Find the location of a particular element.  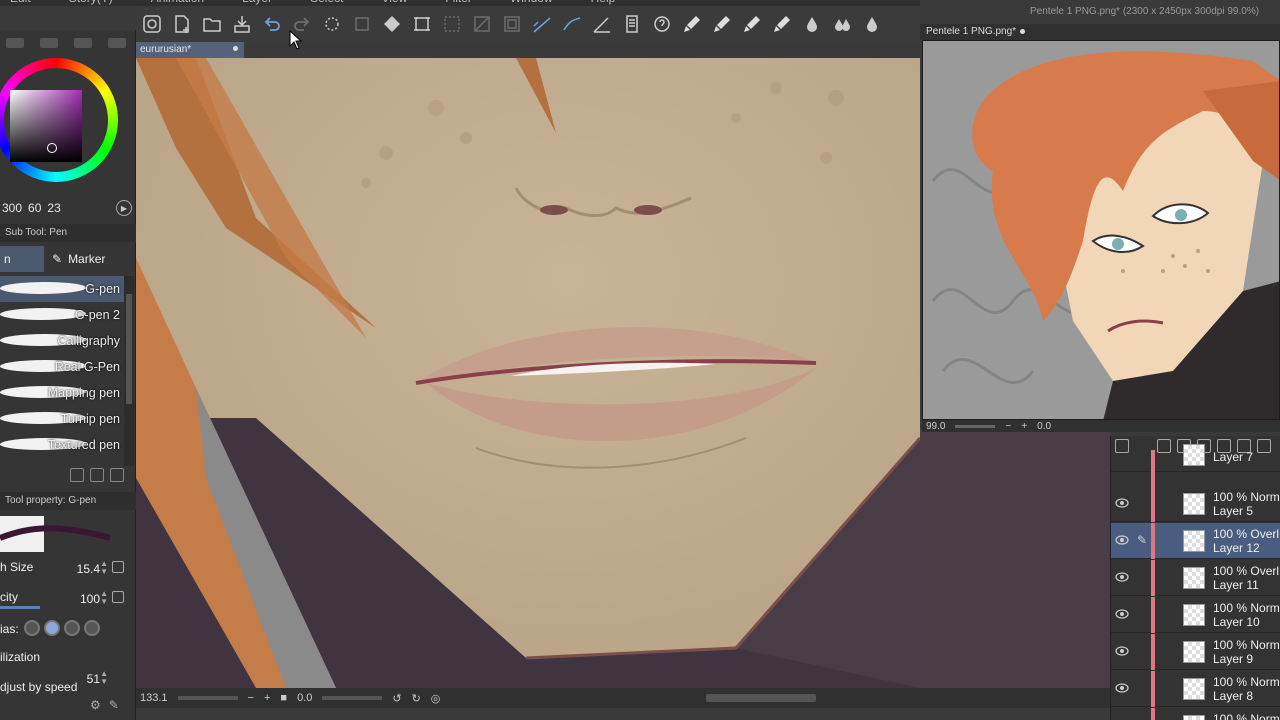

antialias-weak is located at coordinates (52, 628).